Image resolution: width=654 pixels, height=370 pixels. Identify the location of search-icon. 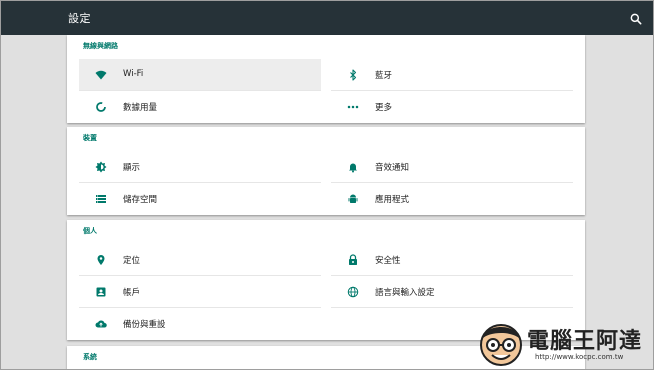
(636, 18).